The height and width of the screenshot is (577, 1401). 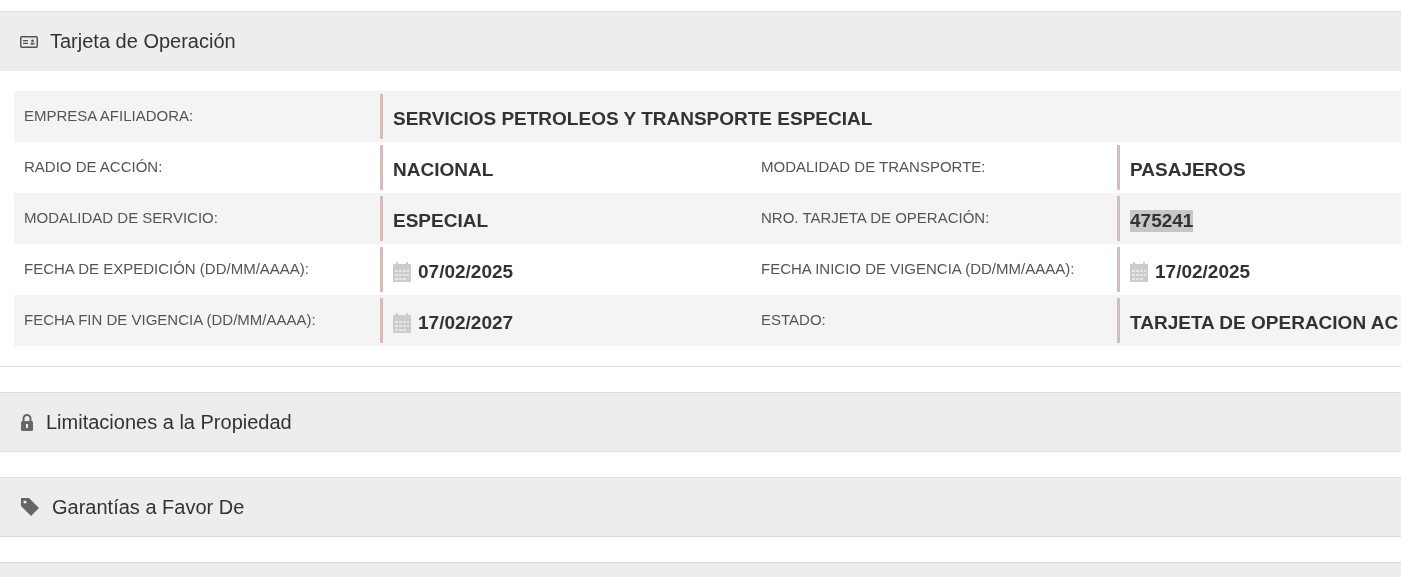 What do you see at coordinates (1259, 320) in the screenshot?
I see `field-value: TARJETA DE OPERACION AC` at bounding box center [1259, 320].